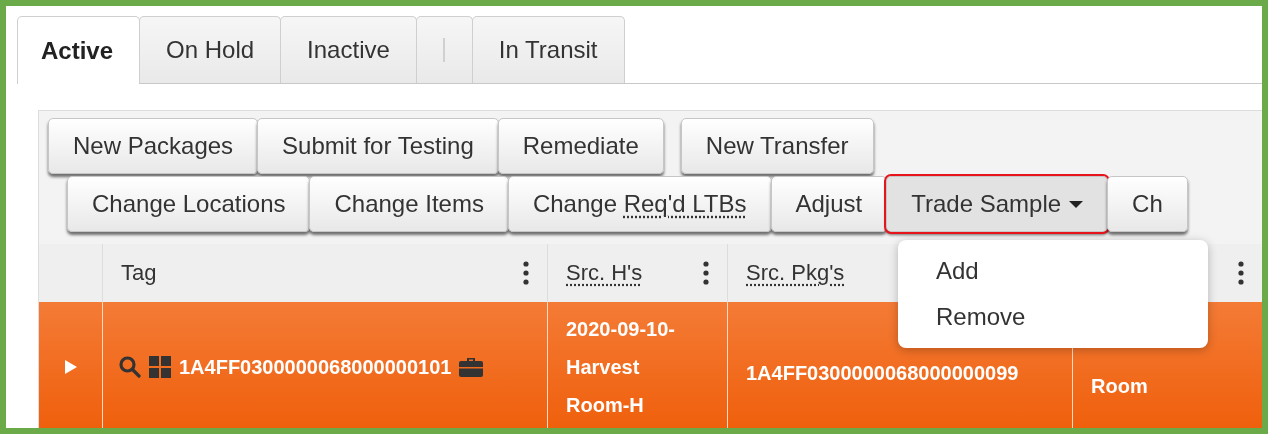 The image size is (1268, 434). What do you see at coordinates (777, 146) in the screenshot?
I see `toolbar-button: New Transfer` at bounding box center [777, 146].